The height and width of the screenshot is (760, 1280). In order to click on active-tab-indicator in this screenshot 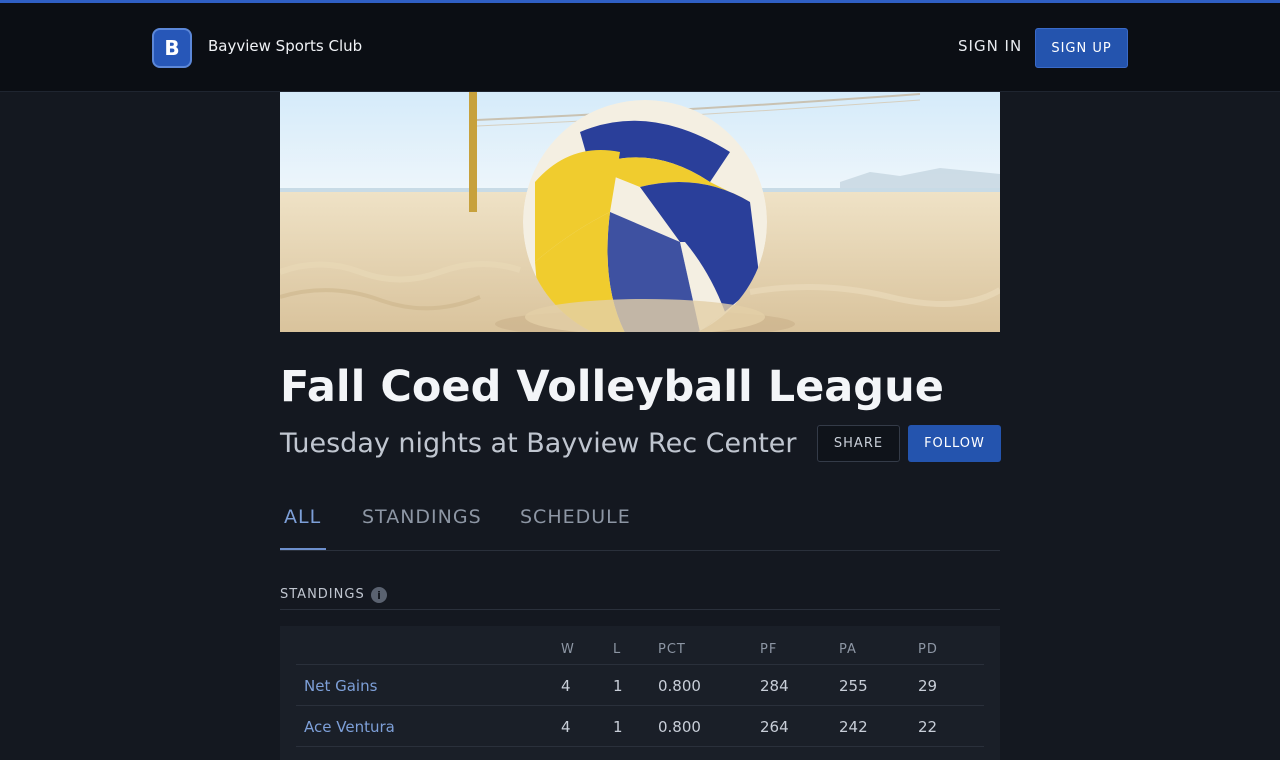, I will do `click(303, 549)`.